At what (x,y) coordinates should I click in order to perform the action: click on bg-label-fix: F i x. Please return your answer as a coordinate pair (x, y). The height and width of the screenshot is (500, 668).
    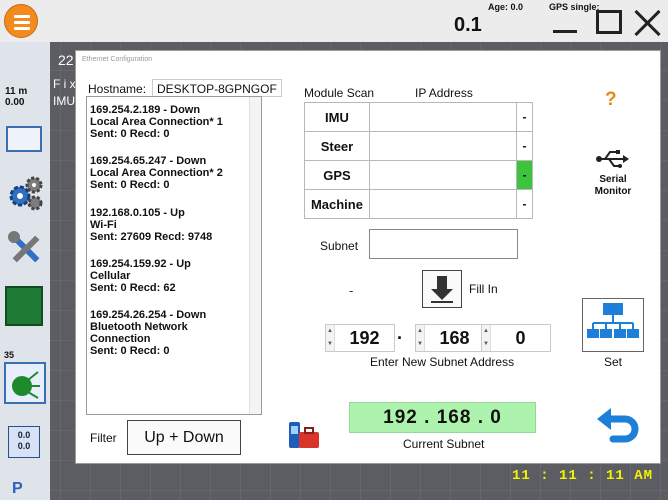
    Looking at the image, I should click on (64, 84).